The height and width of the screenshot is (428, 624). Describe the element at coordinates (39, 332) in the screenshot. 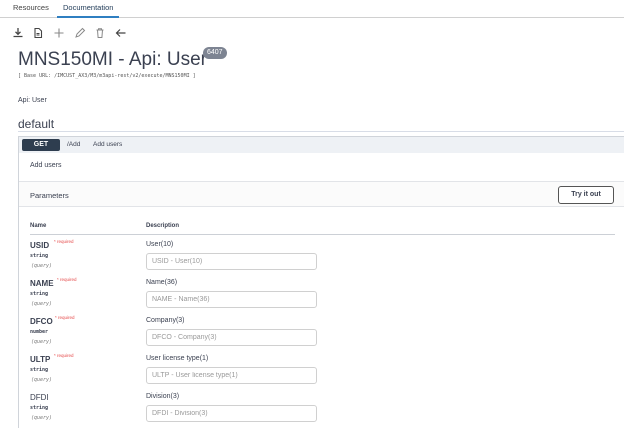

I see `param-type: number` at that location.